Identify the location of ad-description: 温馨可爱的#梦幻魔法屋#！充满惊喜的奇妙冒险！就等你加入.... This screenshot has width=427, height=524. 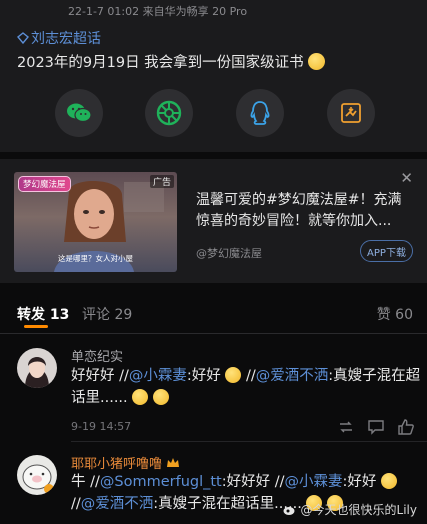
(299, 210).